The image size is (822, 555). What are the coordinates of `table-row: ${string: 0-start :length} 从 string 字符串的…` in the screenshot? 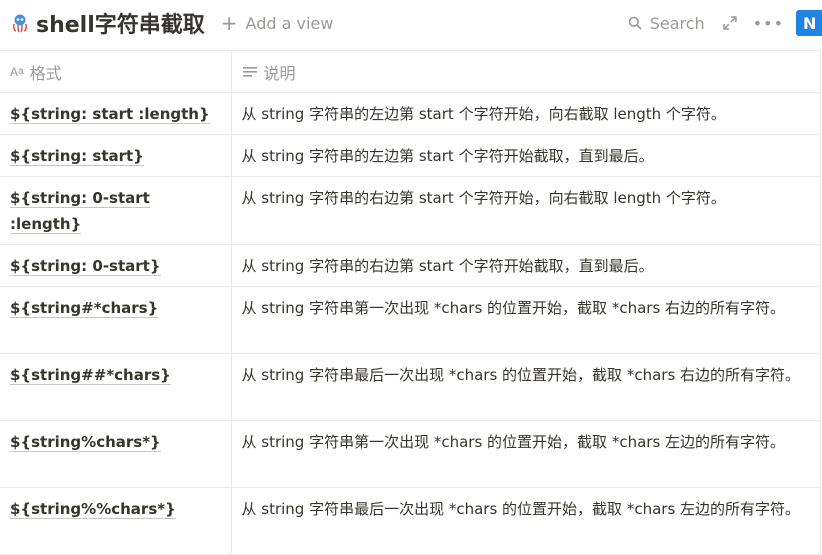 It's located at (410, 210).